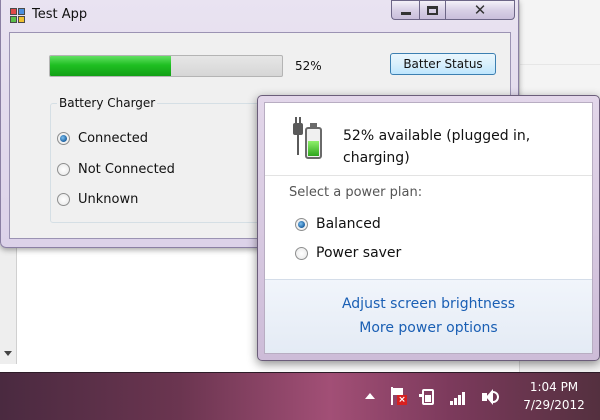  What do you see at coordinates (359, 253) in the screenshot?
I see `plan-label: Power saver` at bounding box center [359, 253].